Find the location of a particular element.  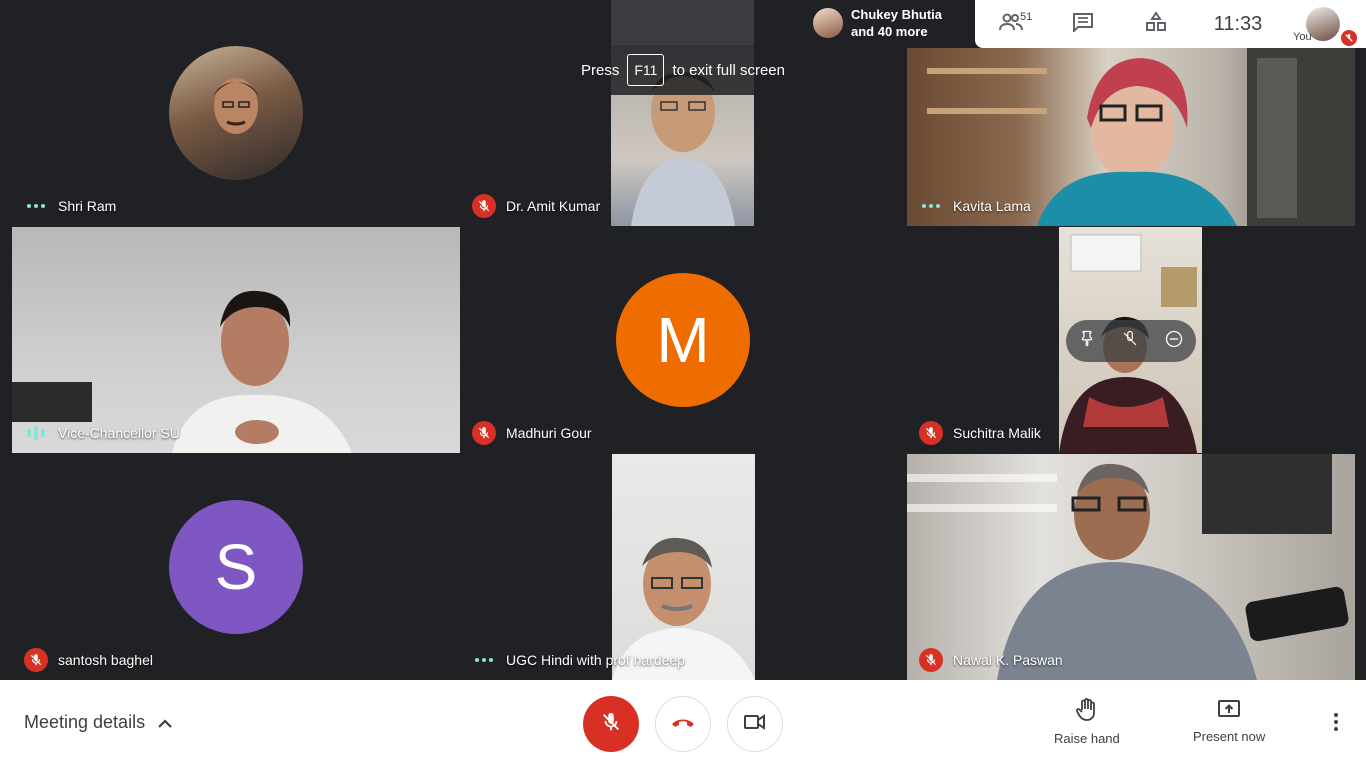

remove-participant-icon is located at coordinates (1174, 341).